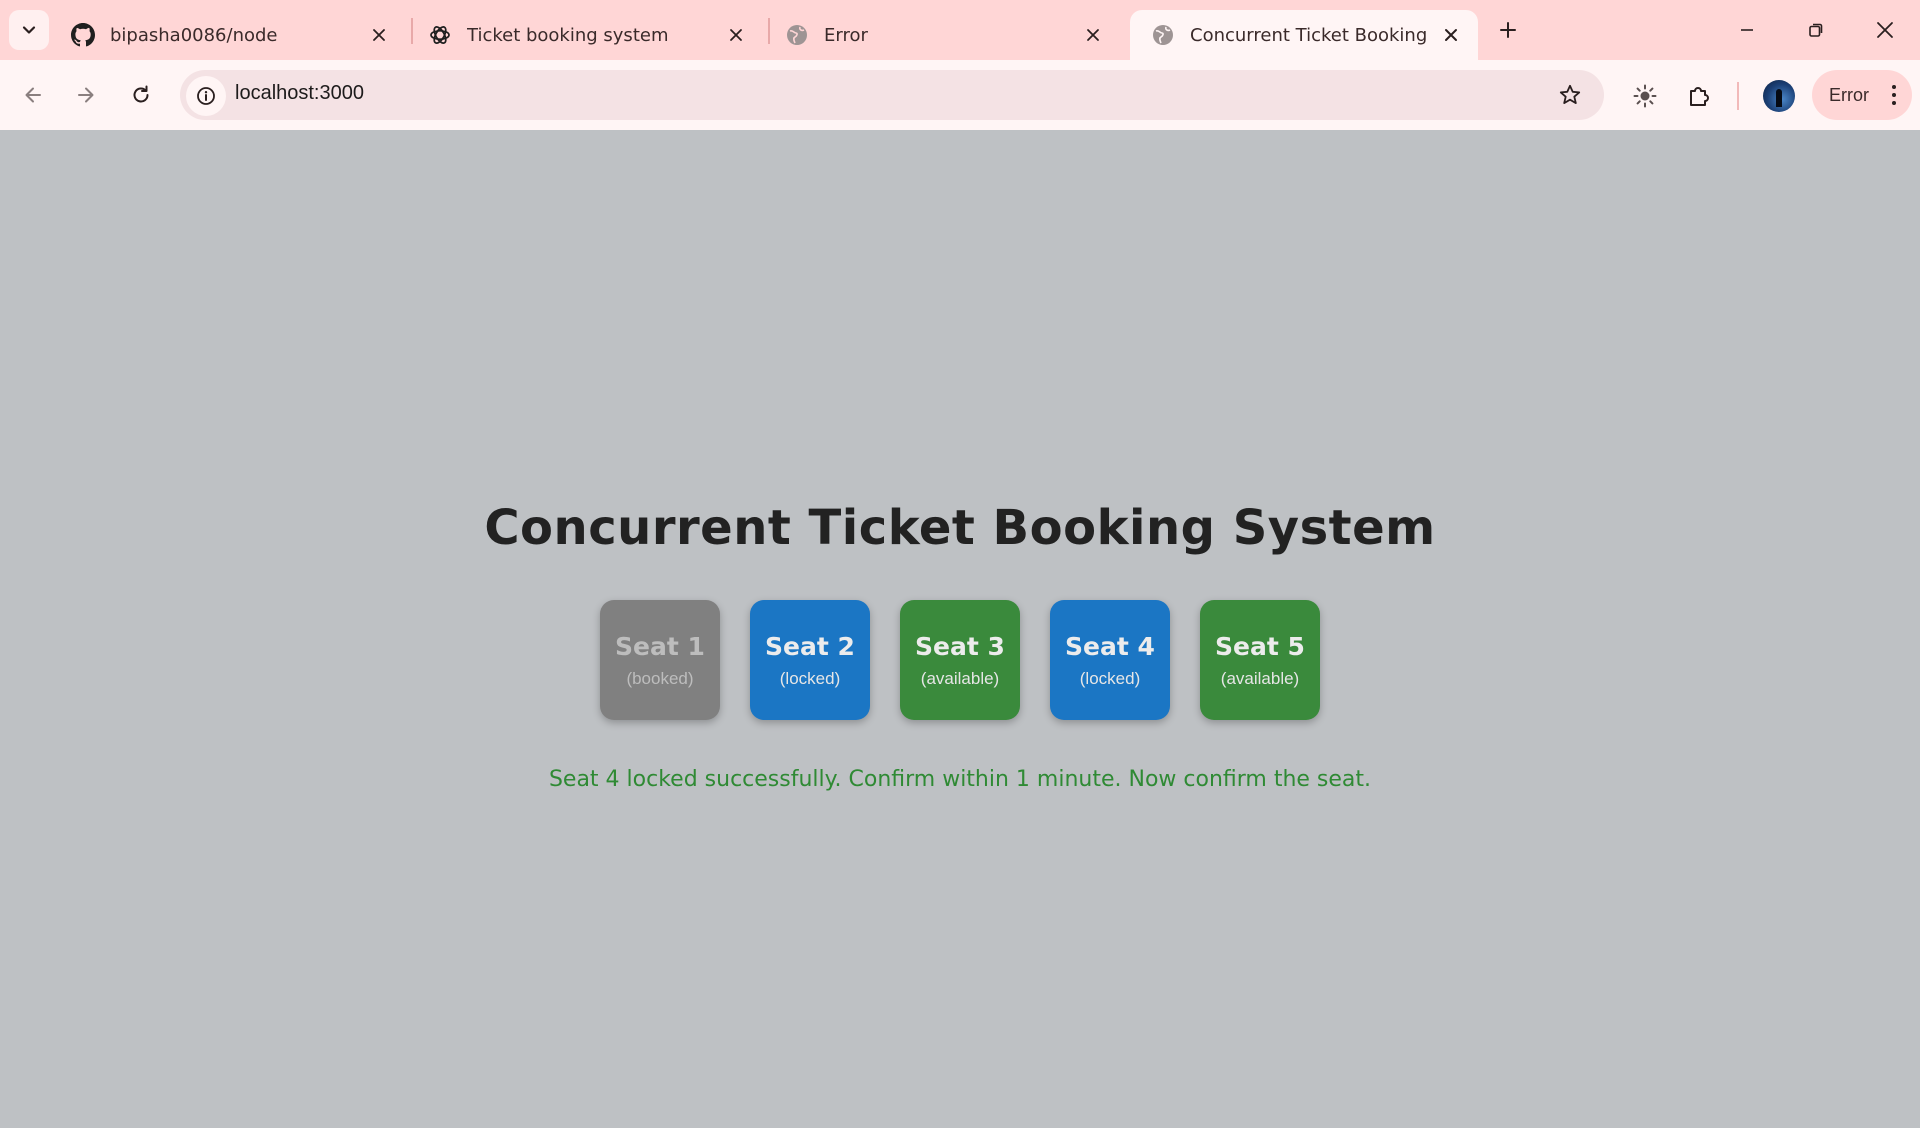 The image size is (1920, 1128). I want to click on seat-status: (booked), so click(660, 678).